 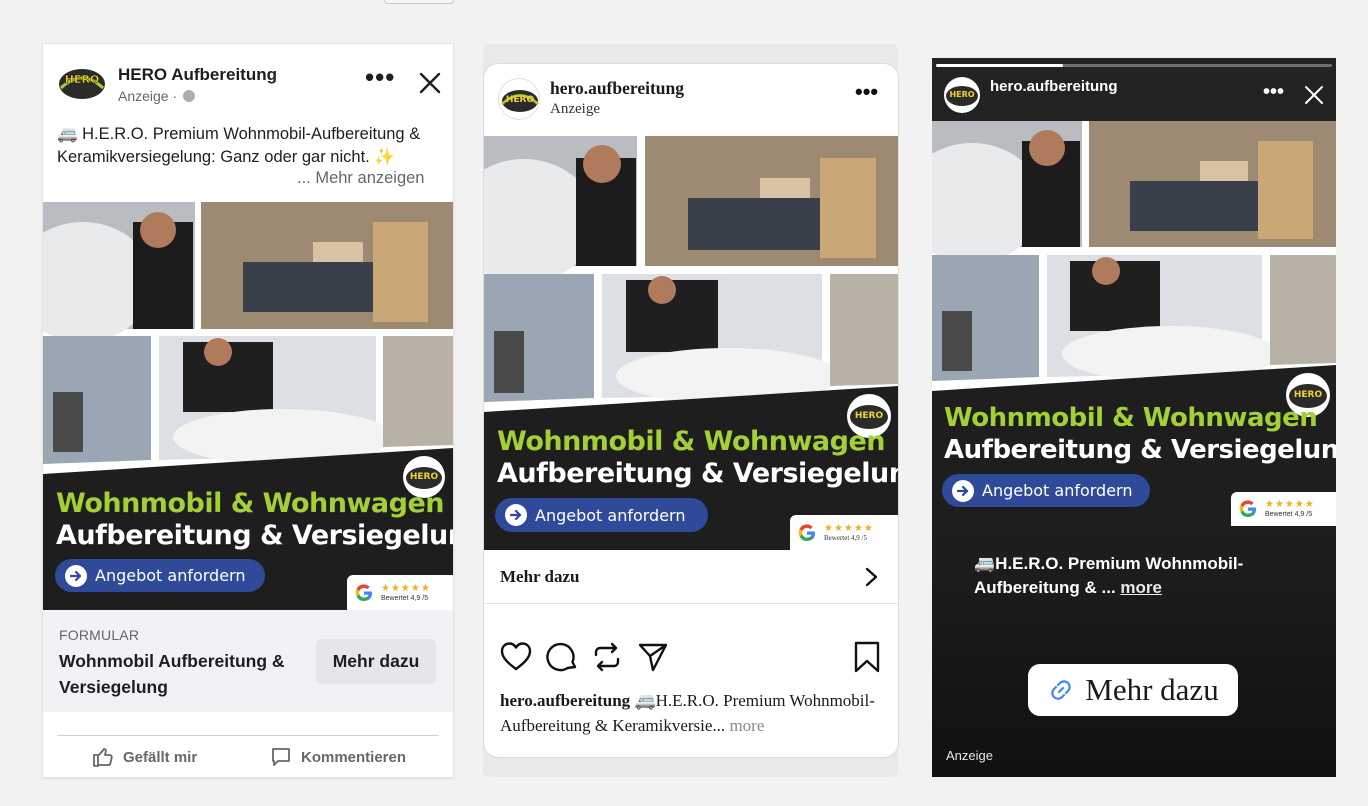 I want to click on page-name: HERO Aufbereitung, so click(x=197, y=75).